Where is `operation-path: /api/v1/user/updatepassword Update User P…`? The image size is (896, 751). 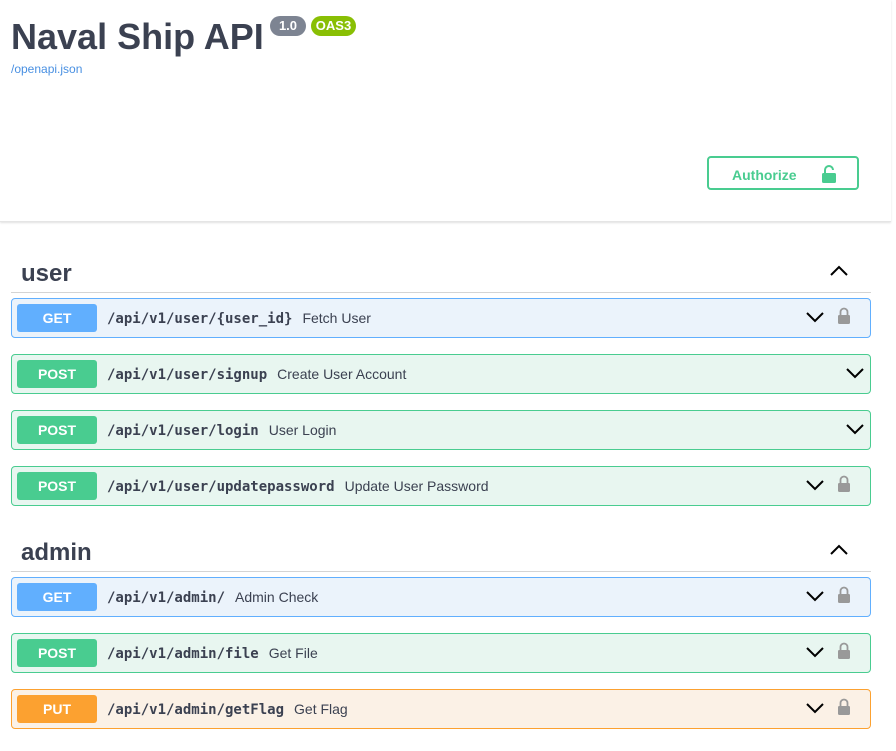 operation-path: /api/v1/user/updatepassword Update User P… is located at coordinates (298, 486).